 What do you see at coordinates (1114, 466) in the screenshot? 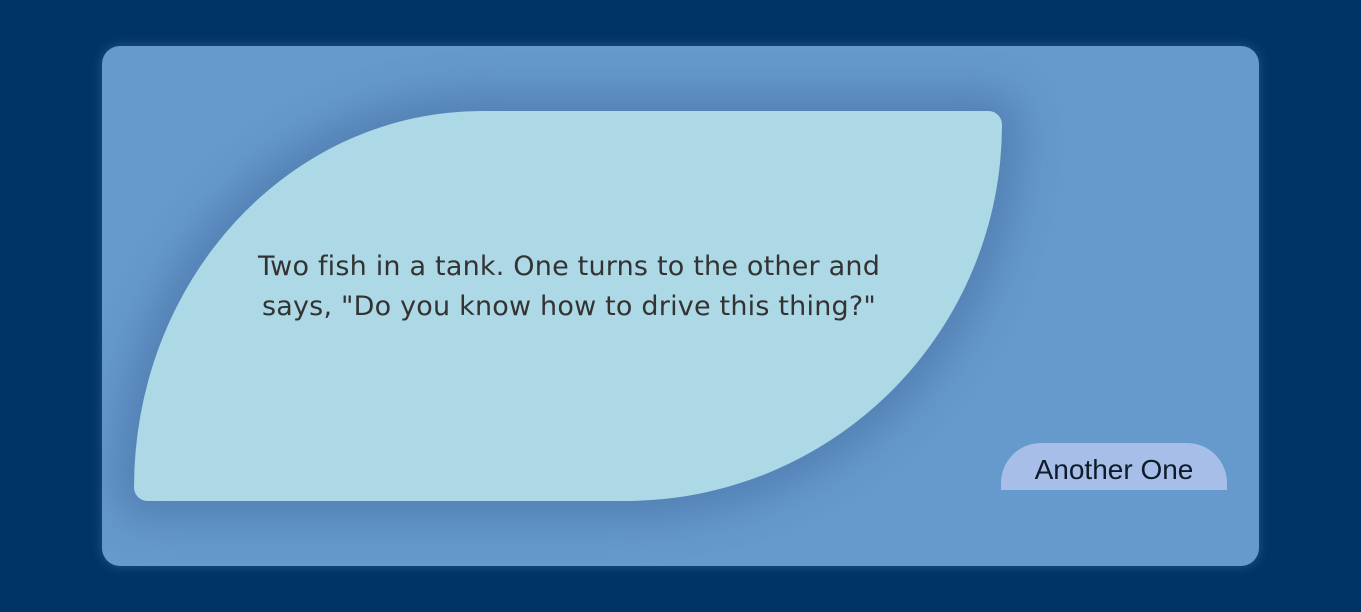
I see `another-one-button: Another One` at bounding box center [1114, 466].